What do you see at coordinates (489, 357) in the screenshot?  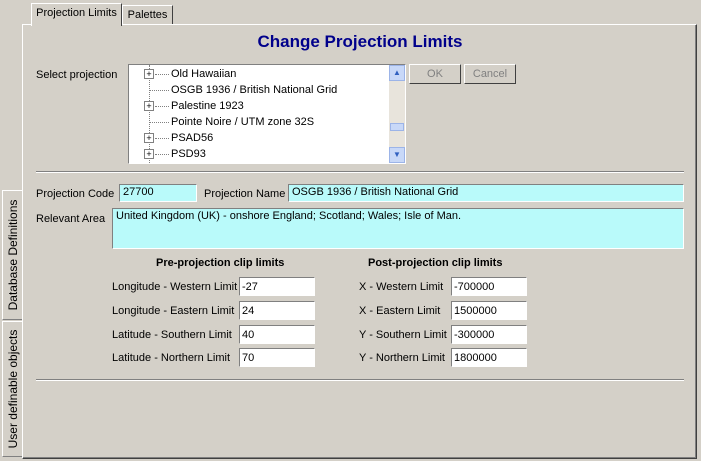 I see `y-northern-input: 1800000` at bounding box center [489, 357].